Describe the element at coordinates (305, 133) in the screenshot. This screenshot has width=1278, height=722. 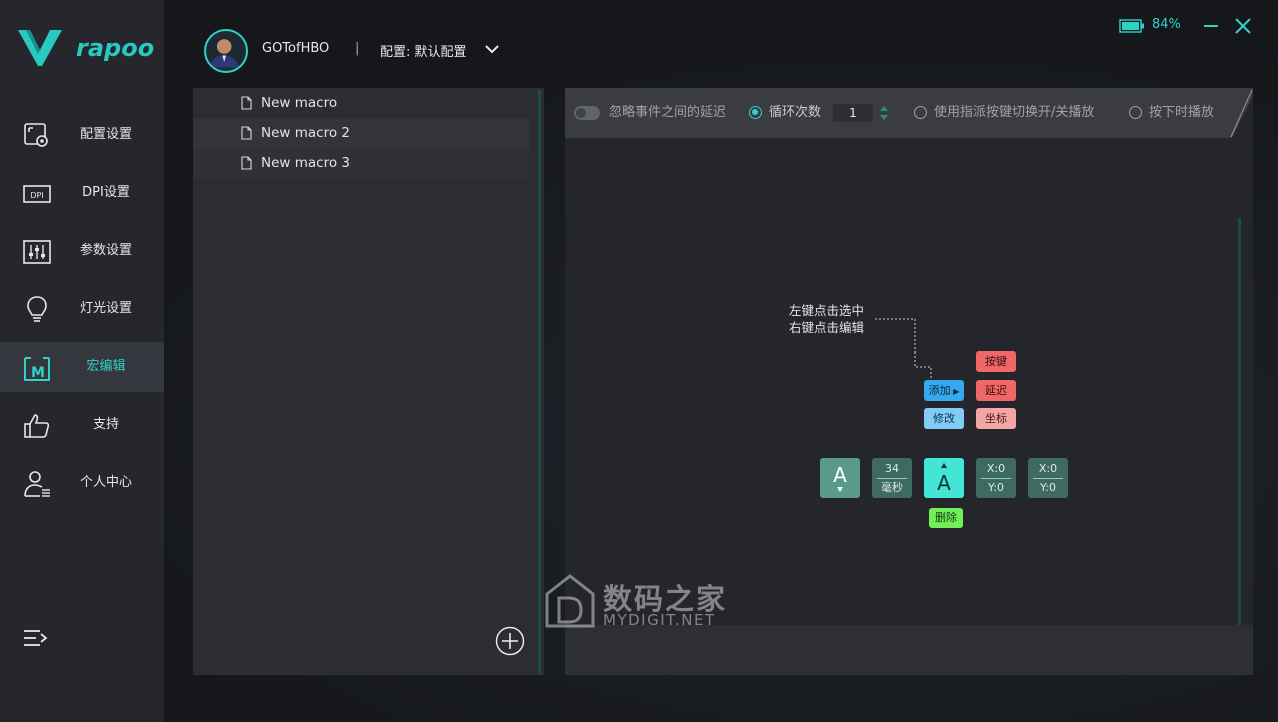
I see `macro-name: New macro 2` at that location.